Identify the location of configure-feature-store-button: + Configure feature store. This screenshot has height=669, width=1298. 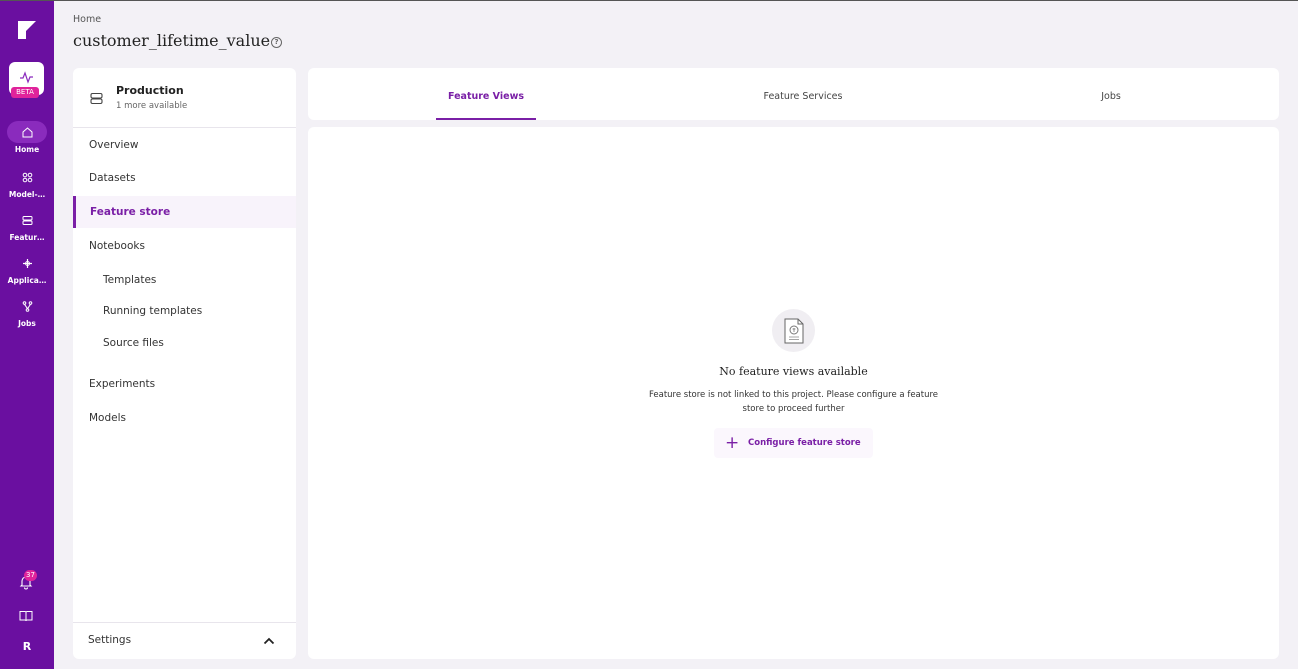
(793, 443).